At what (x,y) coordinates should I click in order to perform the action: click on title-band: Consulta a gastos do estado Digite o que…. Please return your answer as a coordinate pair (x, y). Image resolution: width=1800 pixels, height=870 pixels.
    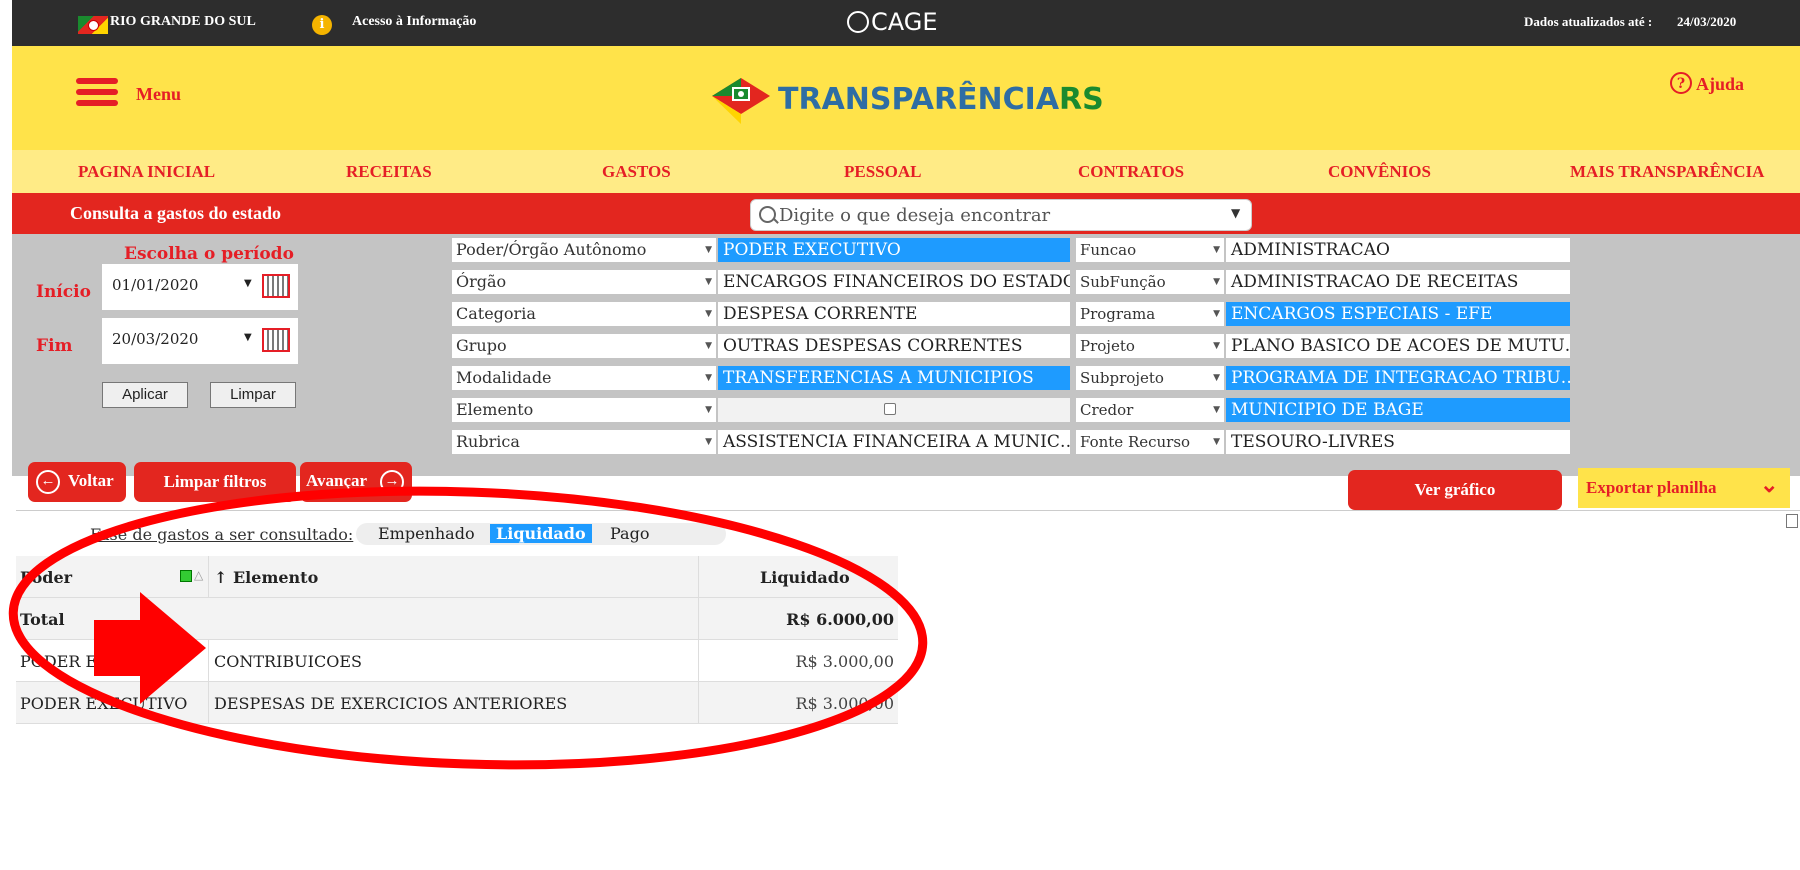
    Looking at the image, I should click on (906, 213).